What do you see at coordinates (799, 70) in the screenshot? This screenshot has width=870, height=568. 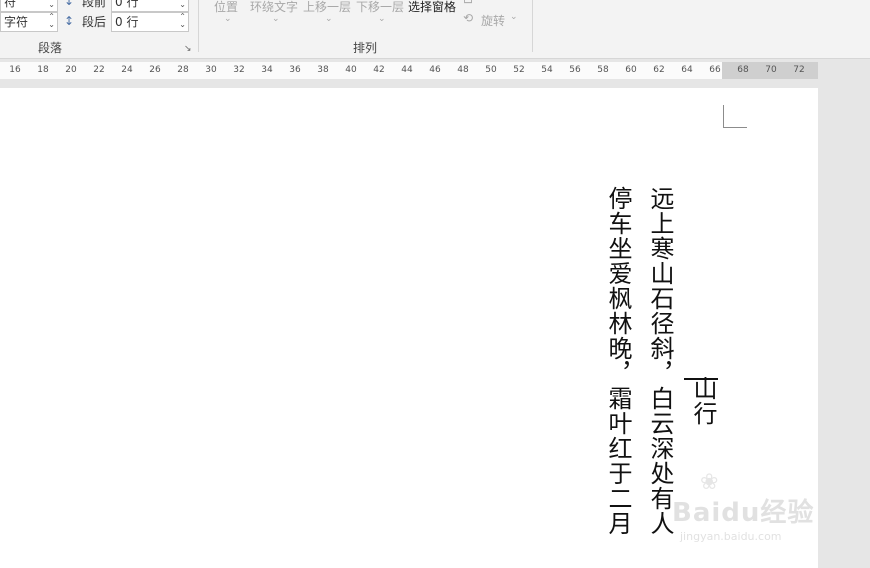 I see `ruler-tick-label: 72` at bounding box center [799, 70].